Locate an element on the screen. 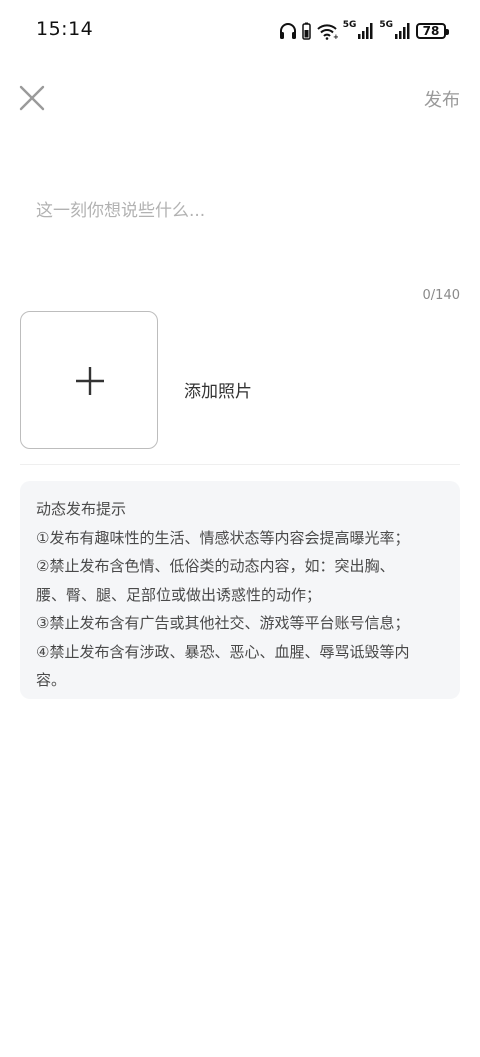 The height and width of the screenshot is (1057, 480). add-photo-button is located at coordinates (89, 380).